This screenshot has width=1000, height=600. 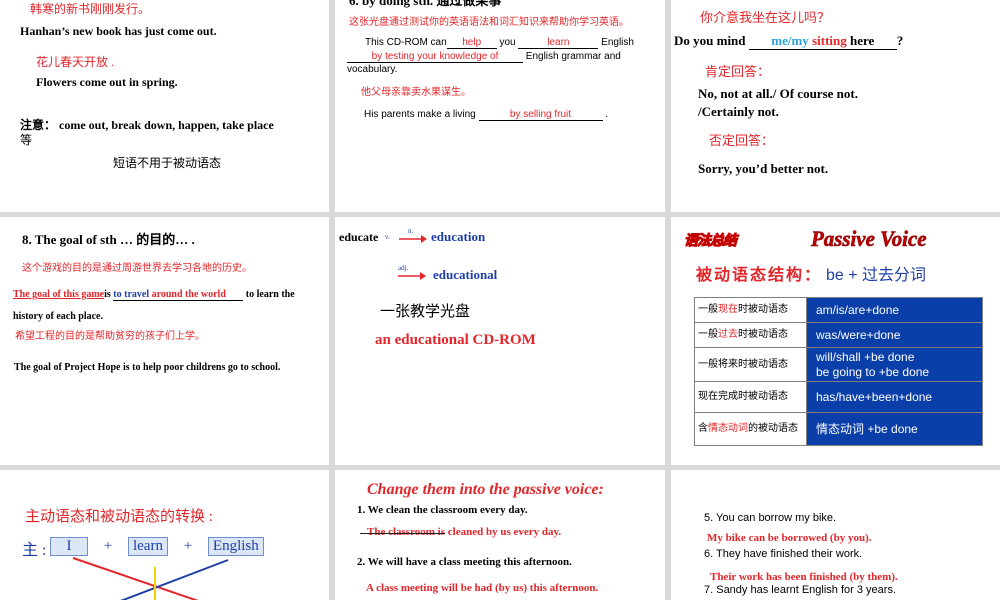 I want to click on slide3-question-cn: 你介意我坐在这儿吗？, so click(x=765, y=17).